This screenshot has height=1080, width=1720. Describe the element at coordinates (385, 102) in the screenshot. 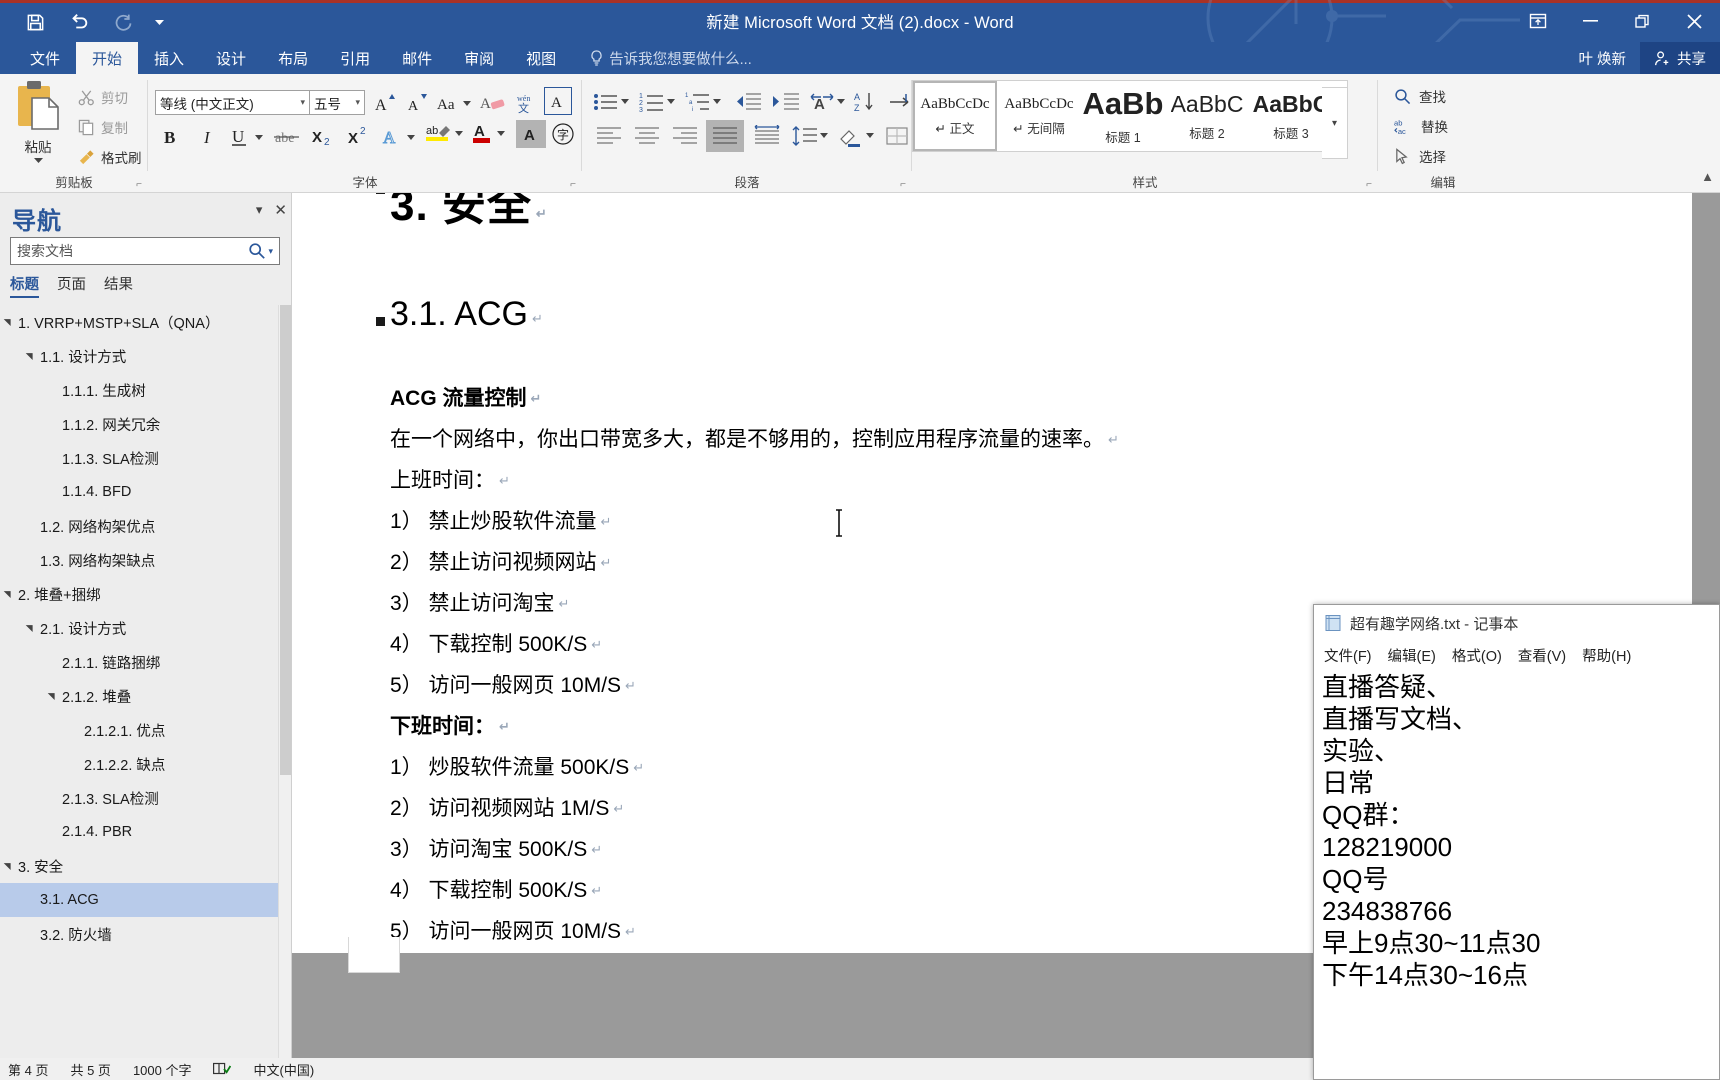

I see `grow-font-button: A` at that location.